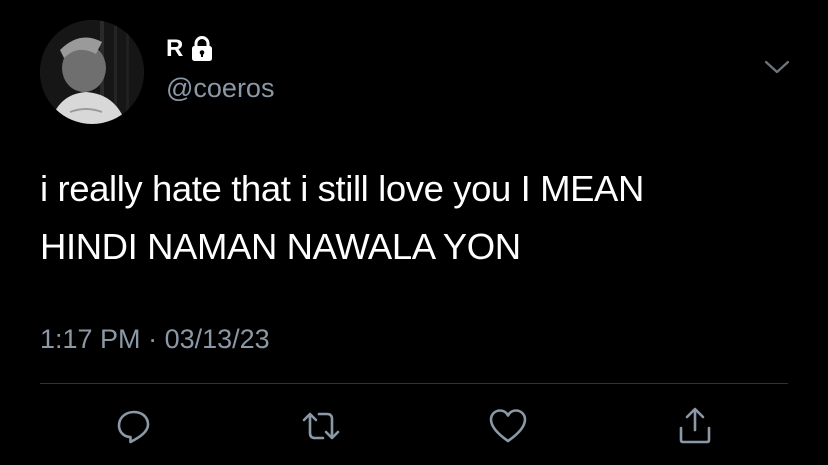  I want to click on tweet-time: 1:17 PM, so click(90, 339).